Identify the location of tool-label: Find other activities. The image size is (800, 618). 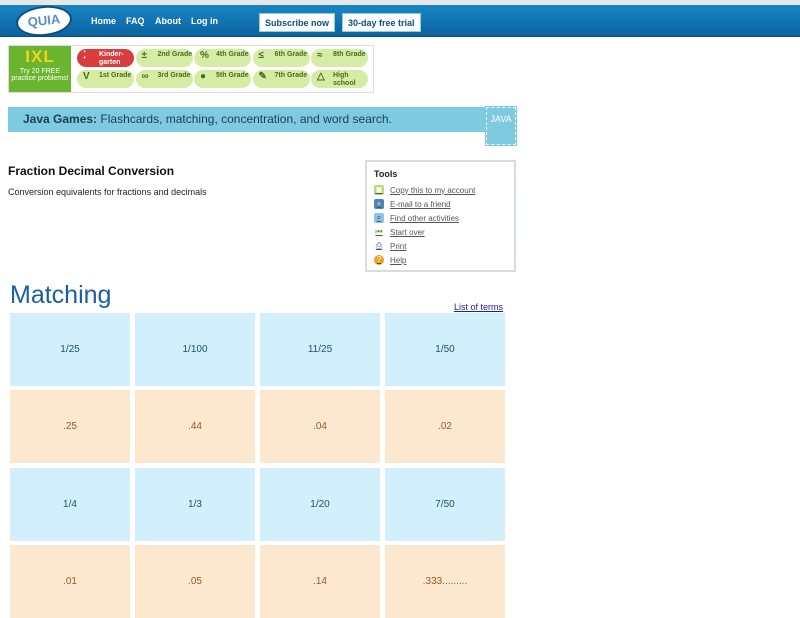
(424, 218).